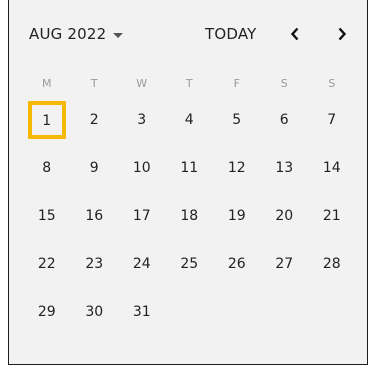 This screenshot has width=380, height=365. Describe the element at coordinates (332, 264) in the screenshot. I see `day-cell: 28` at that location.